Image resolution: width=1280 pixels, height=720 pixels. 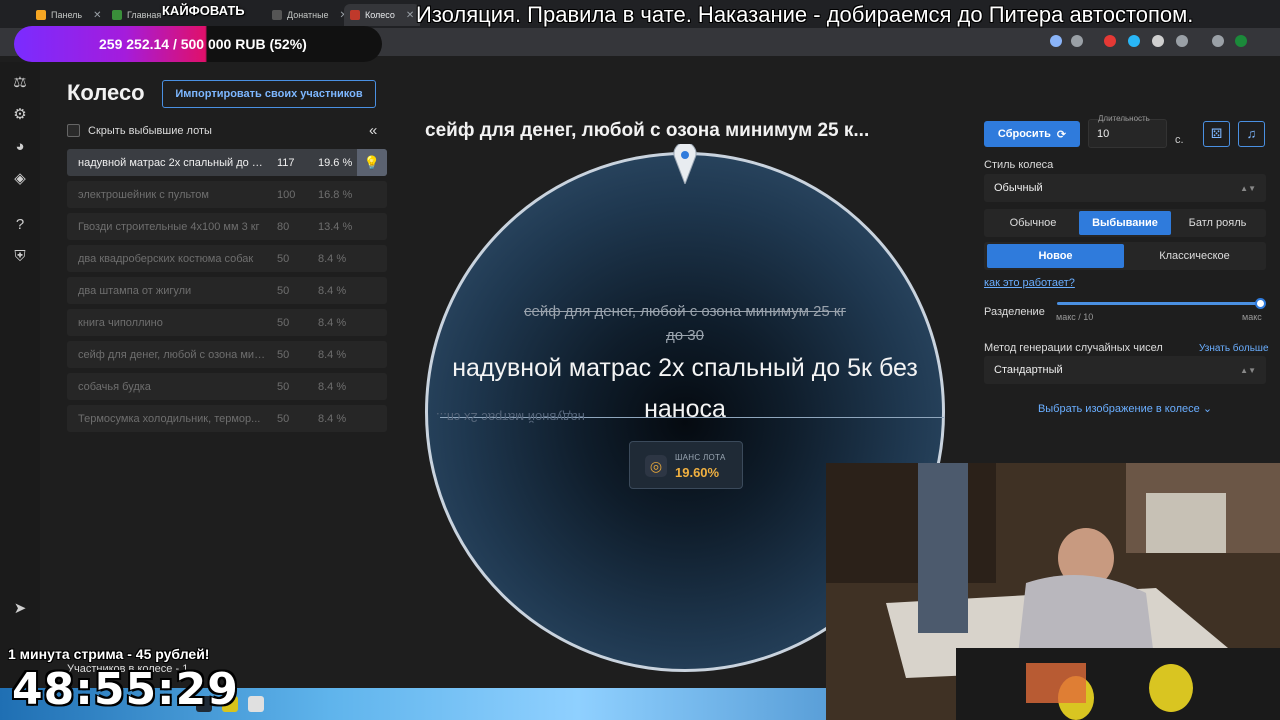 I want to click on hide-eliminated-toggle: Скрыть выбывшие лоты, so click(x=139, y=130).